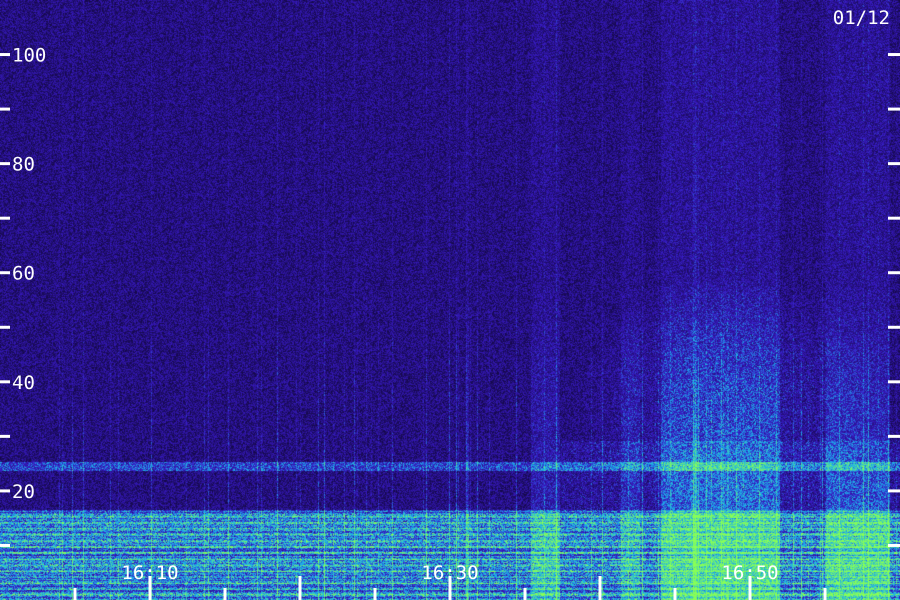  I want to click on date-label: 01/12, so click(861, 18).